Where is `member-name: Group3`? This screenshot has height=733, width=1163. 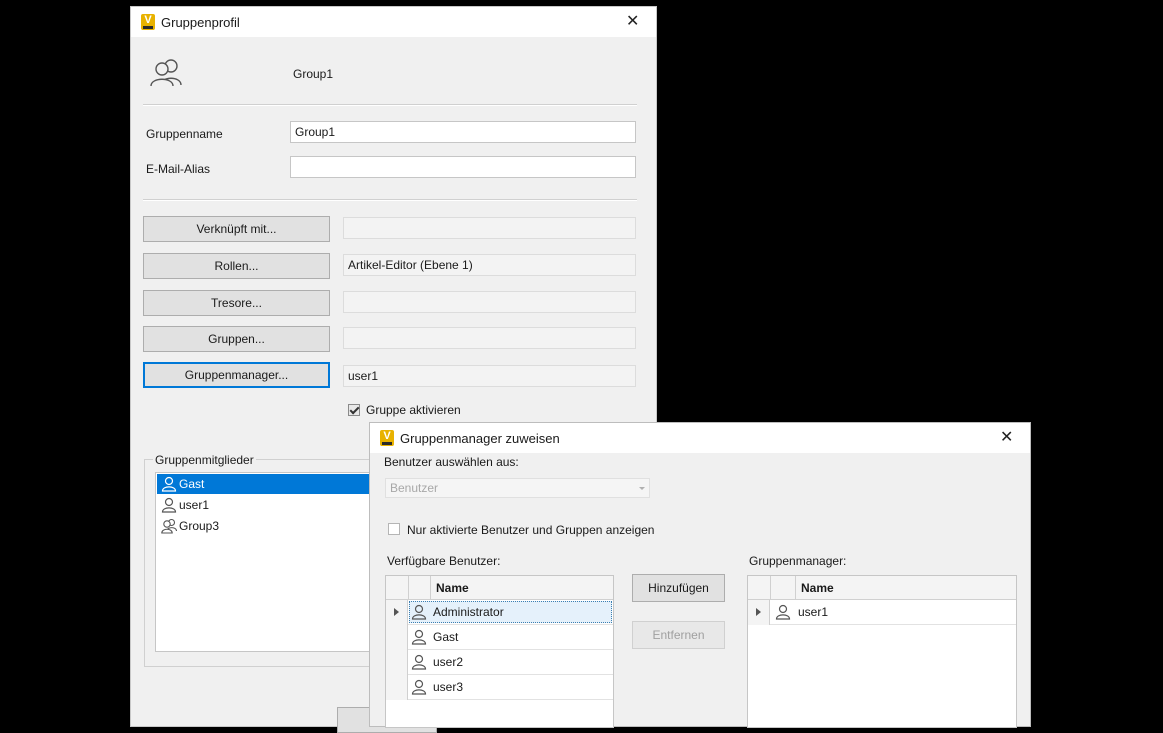 member-name: Group3 is located at coordinates (199, 526).